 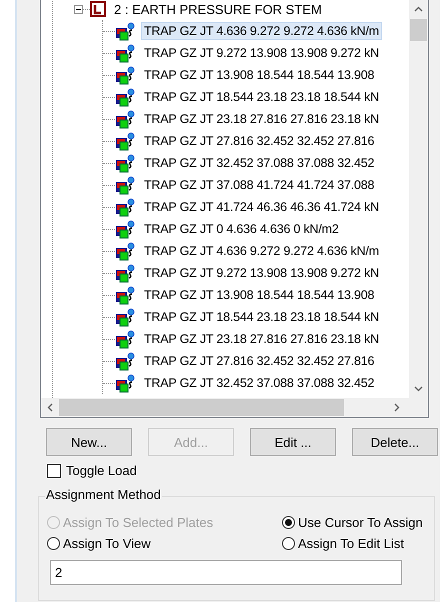 What do you see at coordinates (103, 494) in the screenshot?
I see `group-title: Assignment Method` at bounding box center [103, 494].